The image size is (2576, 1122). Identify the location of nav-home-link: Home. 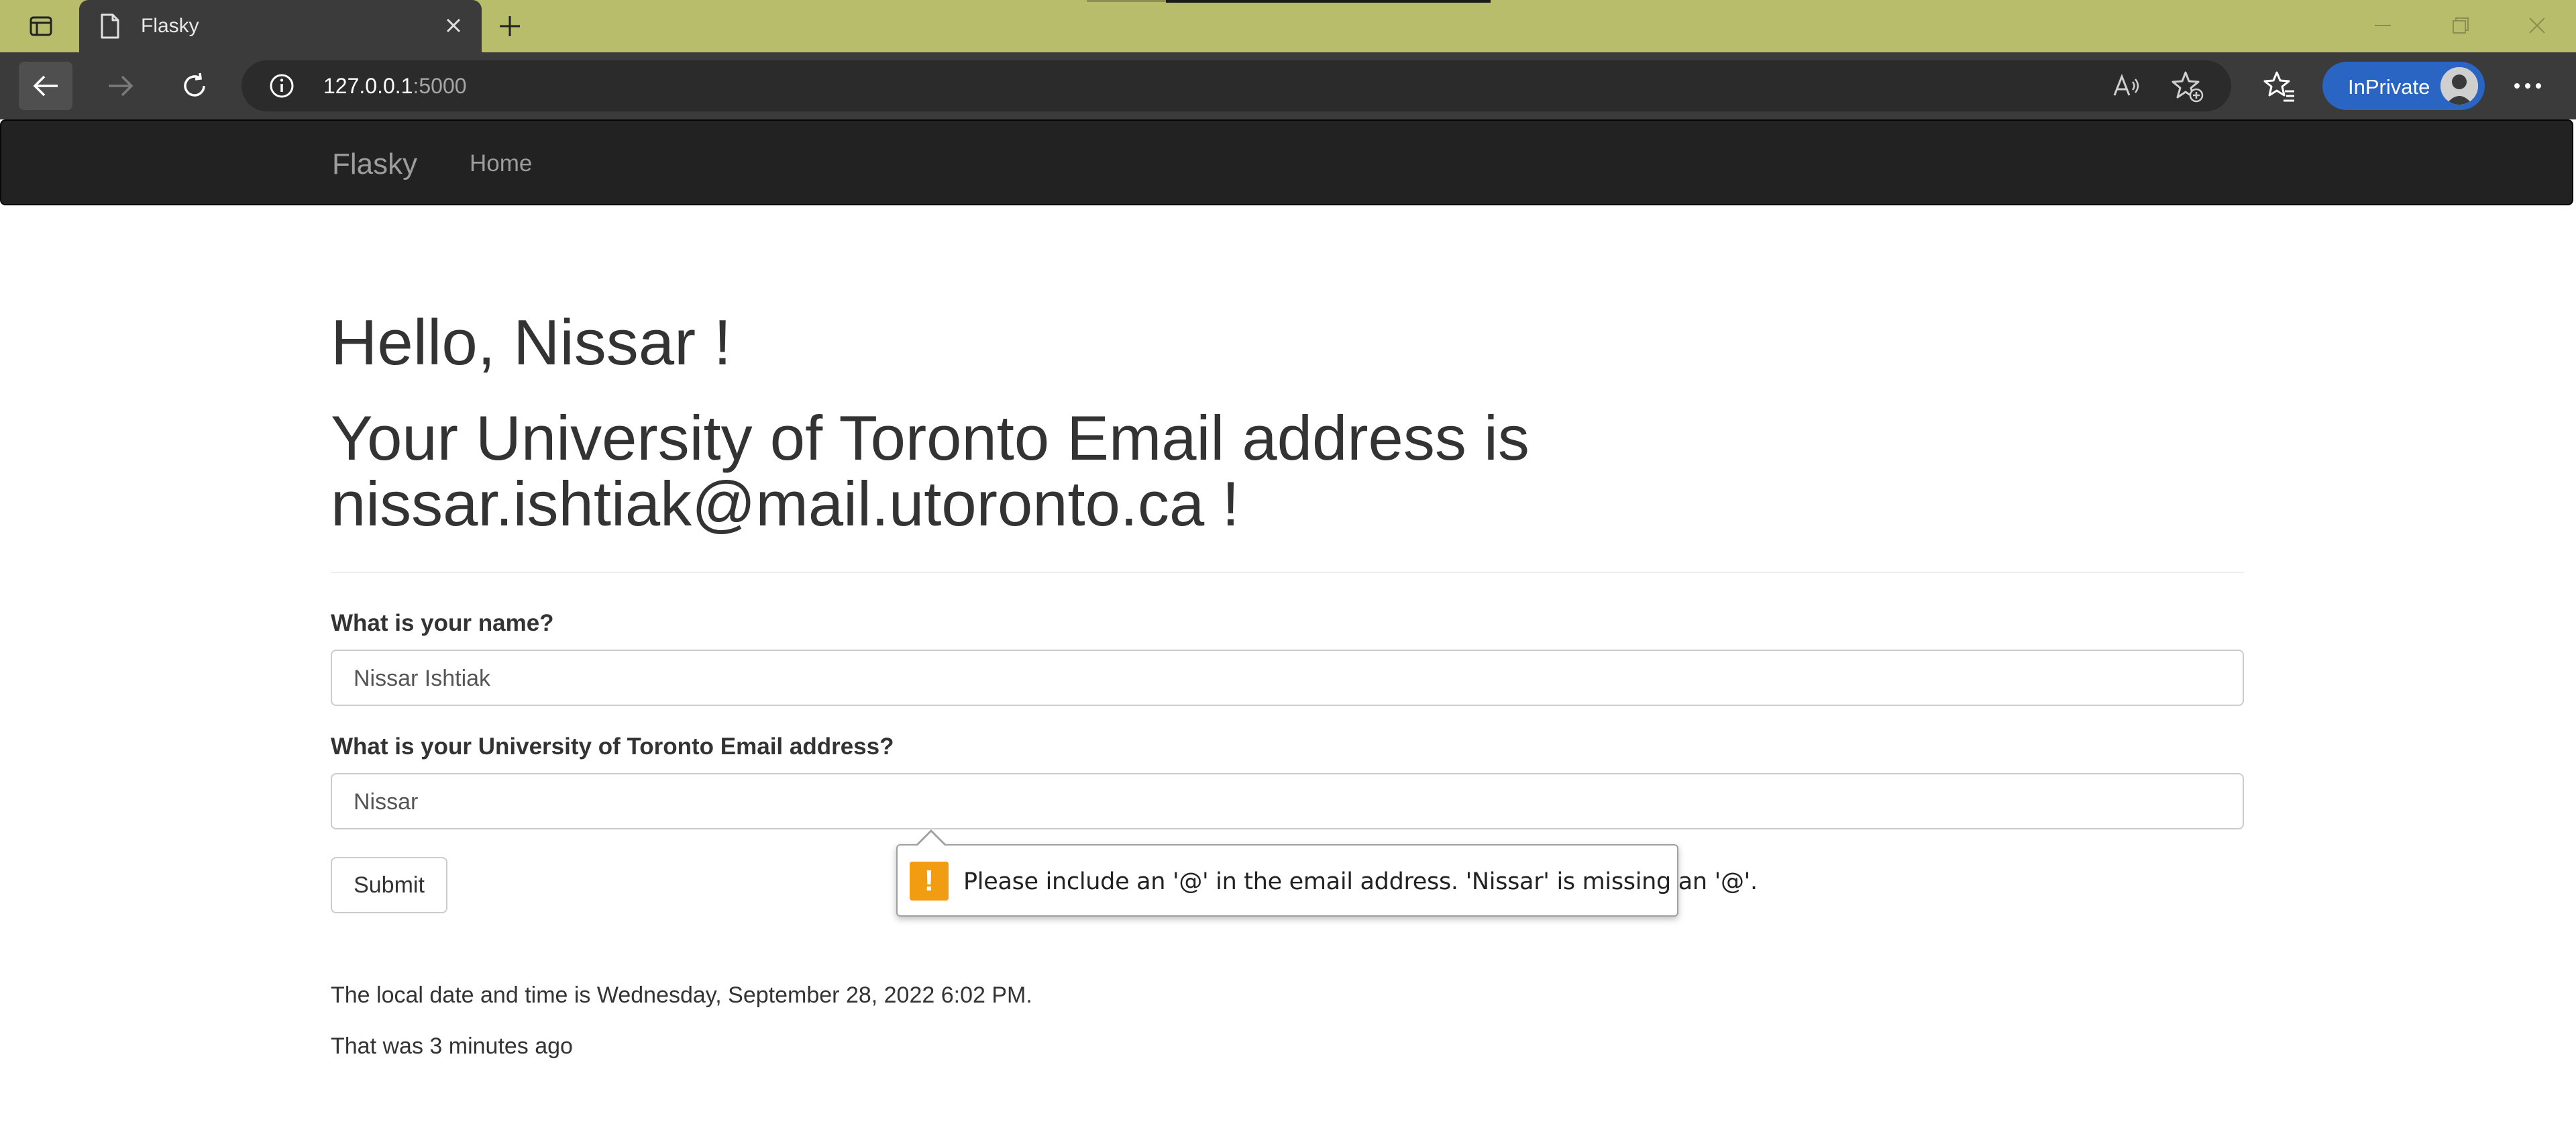
(501, 163).